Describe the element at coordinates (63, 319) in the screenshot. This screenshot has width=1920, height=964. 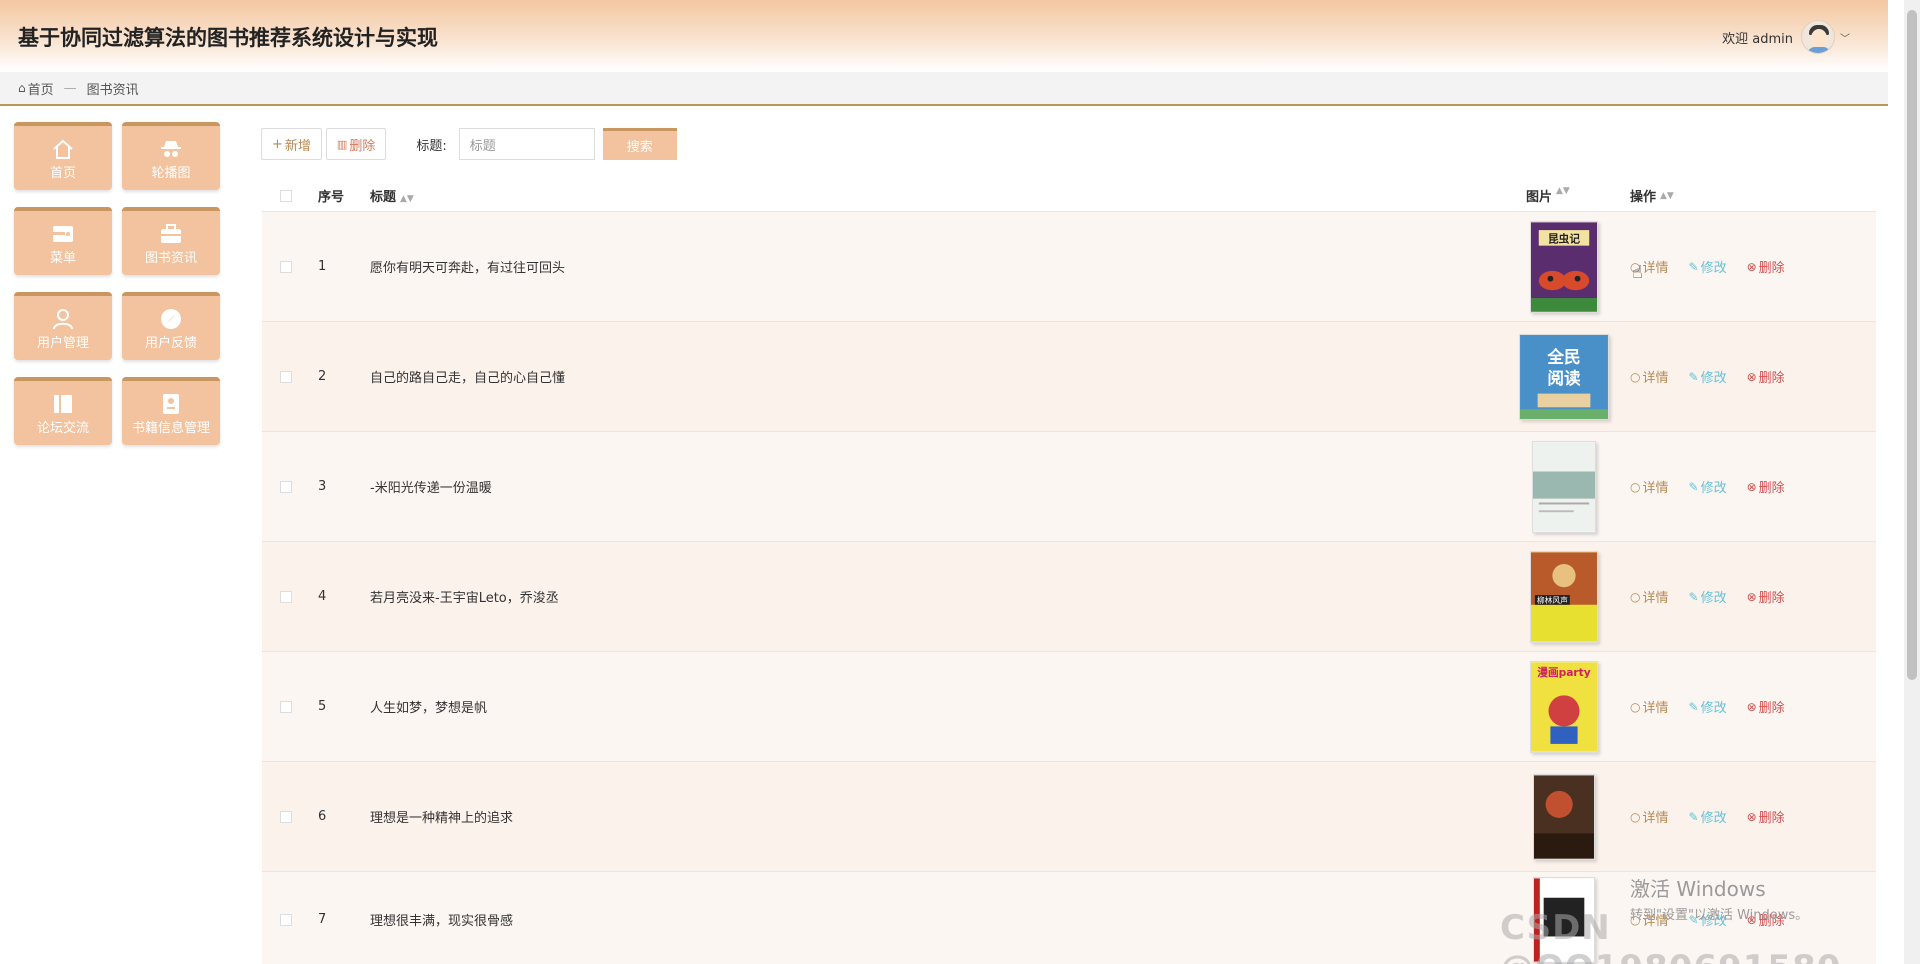
I see `user-icon` at that location.